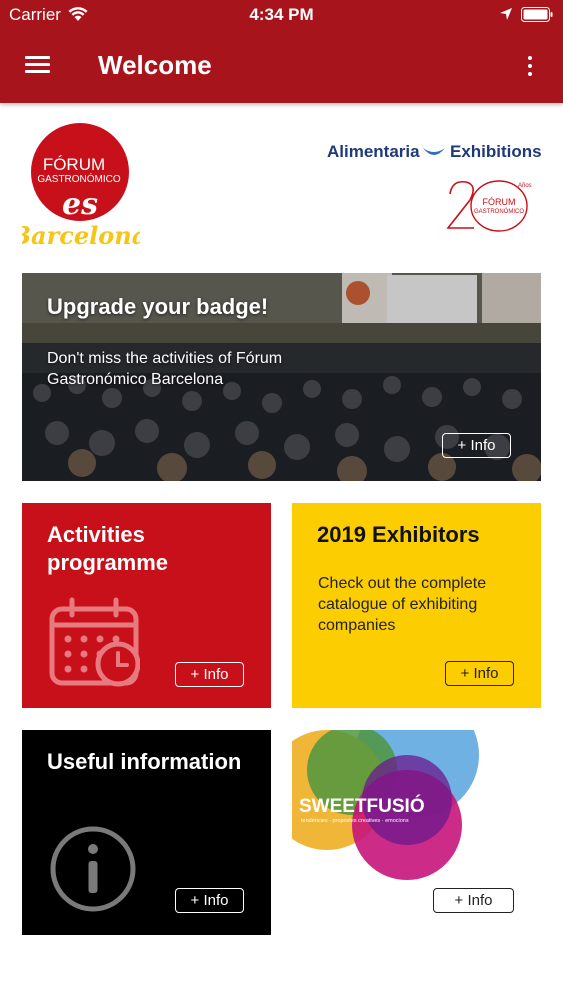 Image resolution: width=563 pixels, height=1000 pixels. I want to click on status-time: 4:34 PM, so click(281, 14).